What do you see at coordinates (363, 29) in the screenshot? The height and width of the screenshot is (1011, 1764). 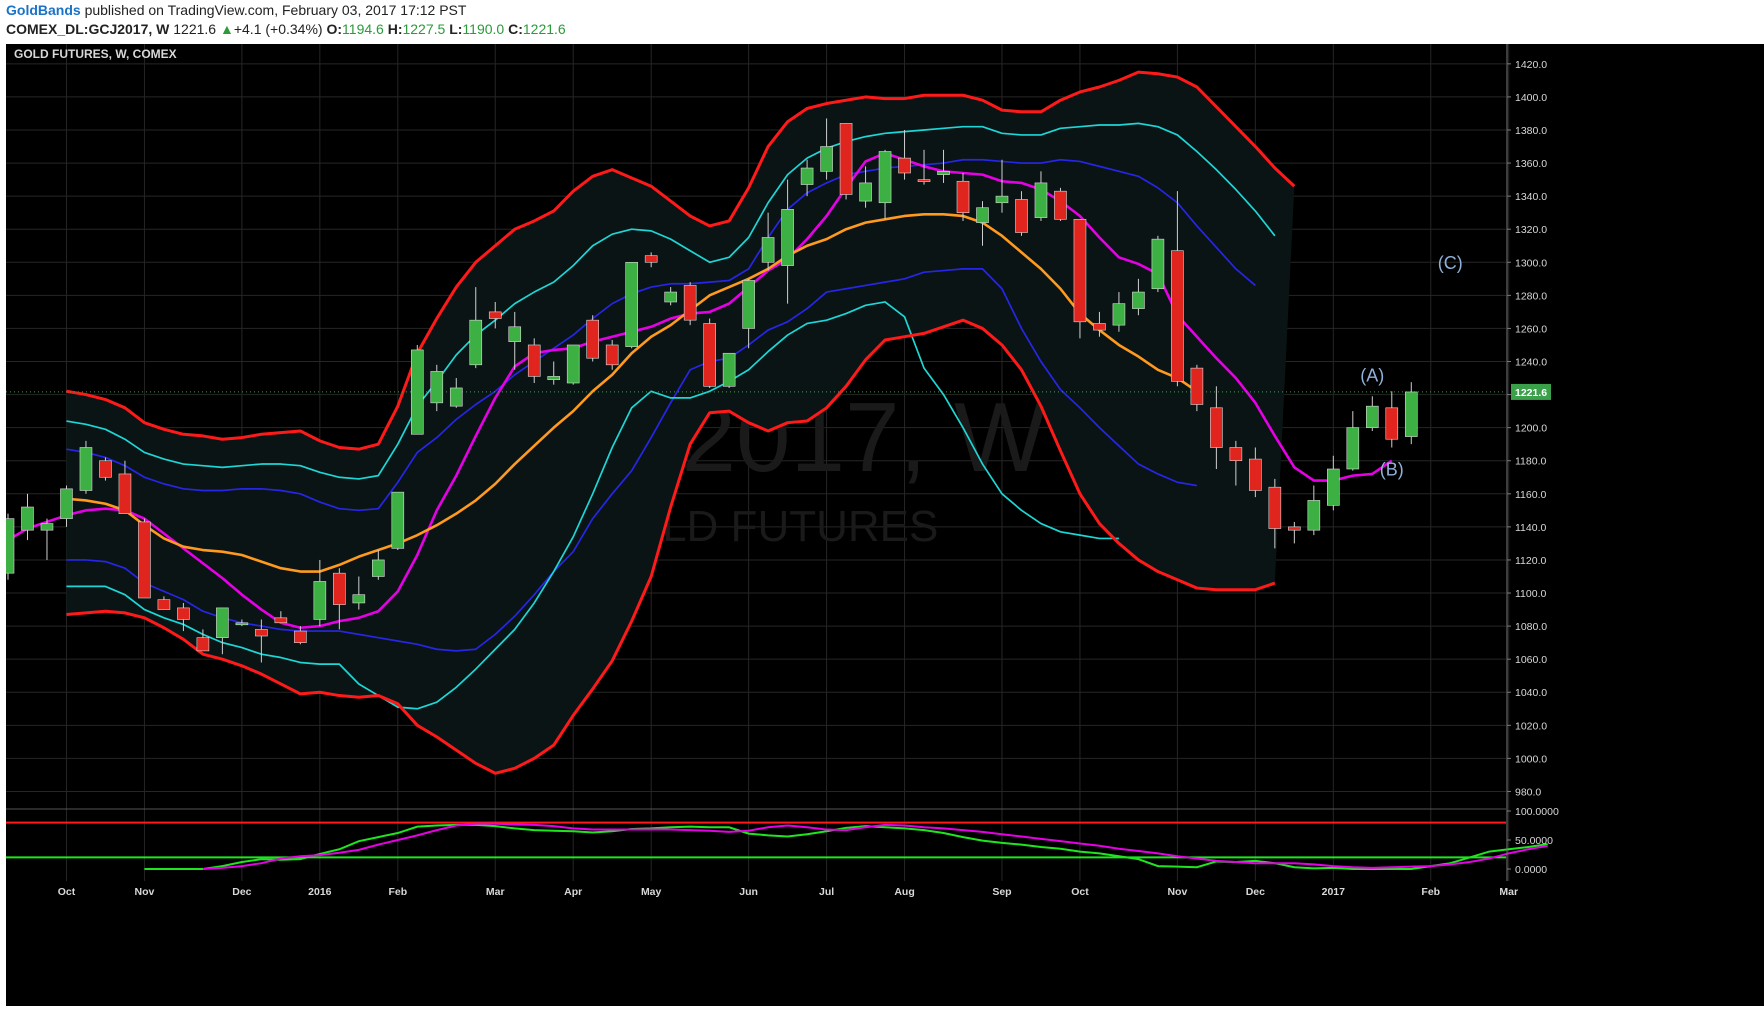 I see `open-value: 1194.6` at bounding box center [363, 29].